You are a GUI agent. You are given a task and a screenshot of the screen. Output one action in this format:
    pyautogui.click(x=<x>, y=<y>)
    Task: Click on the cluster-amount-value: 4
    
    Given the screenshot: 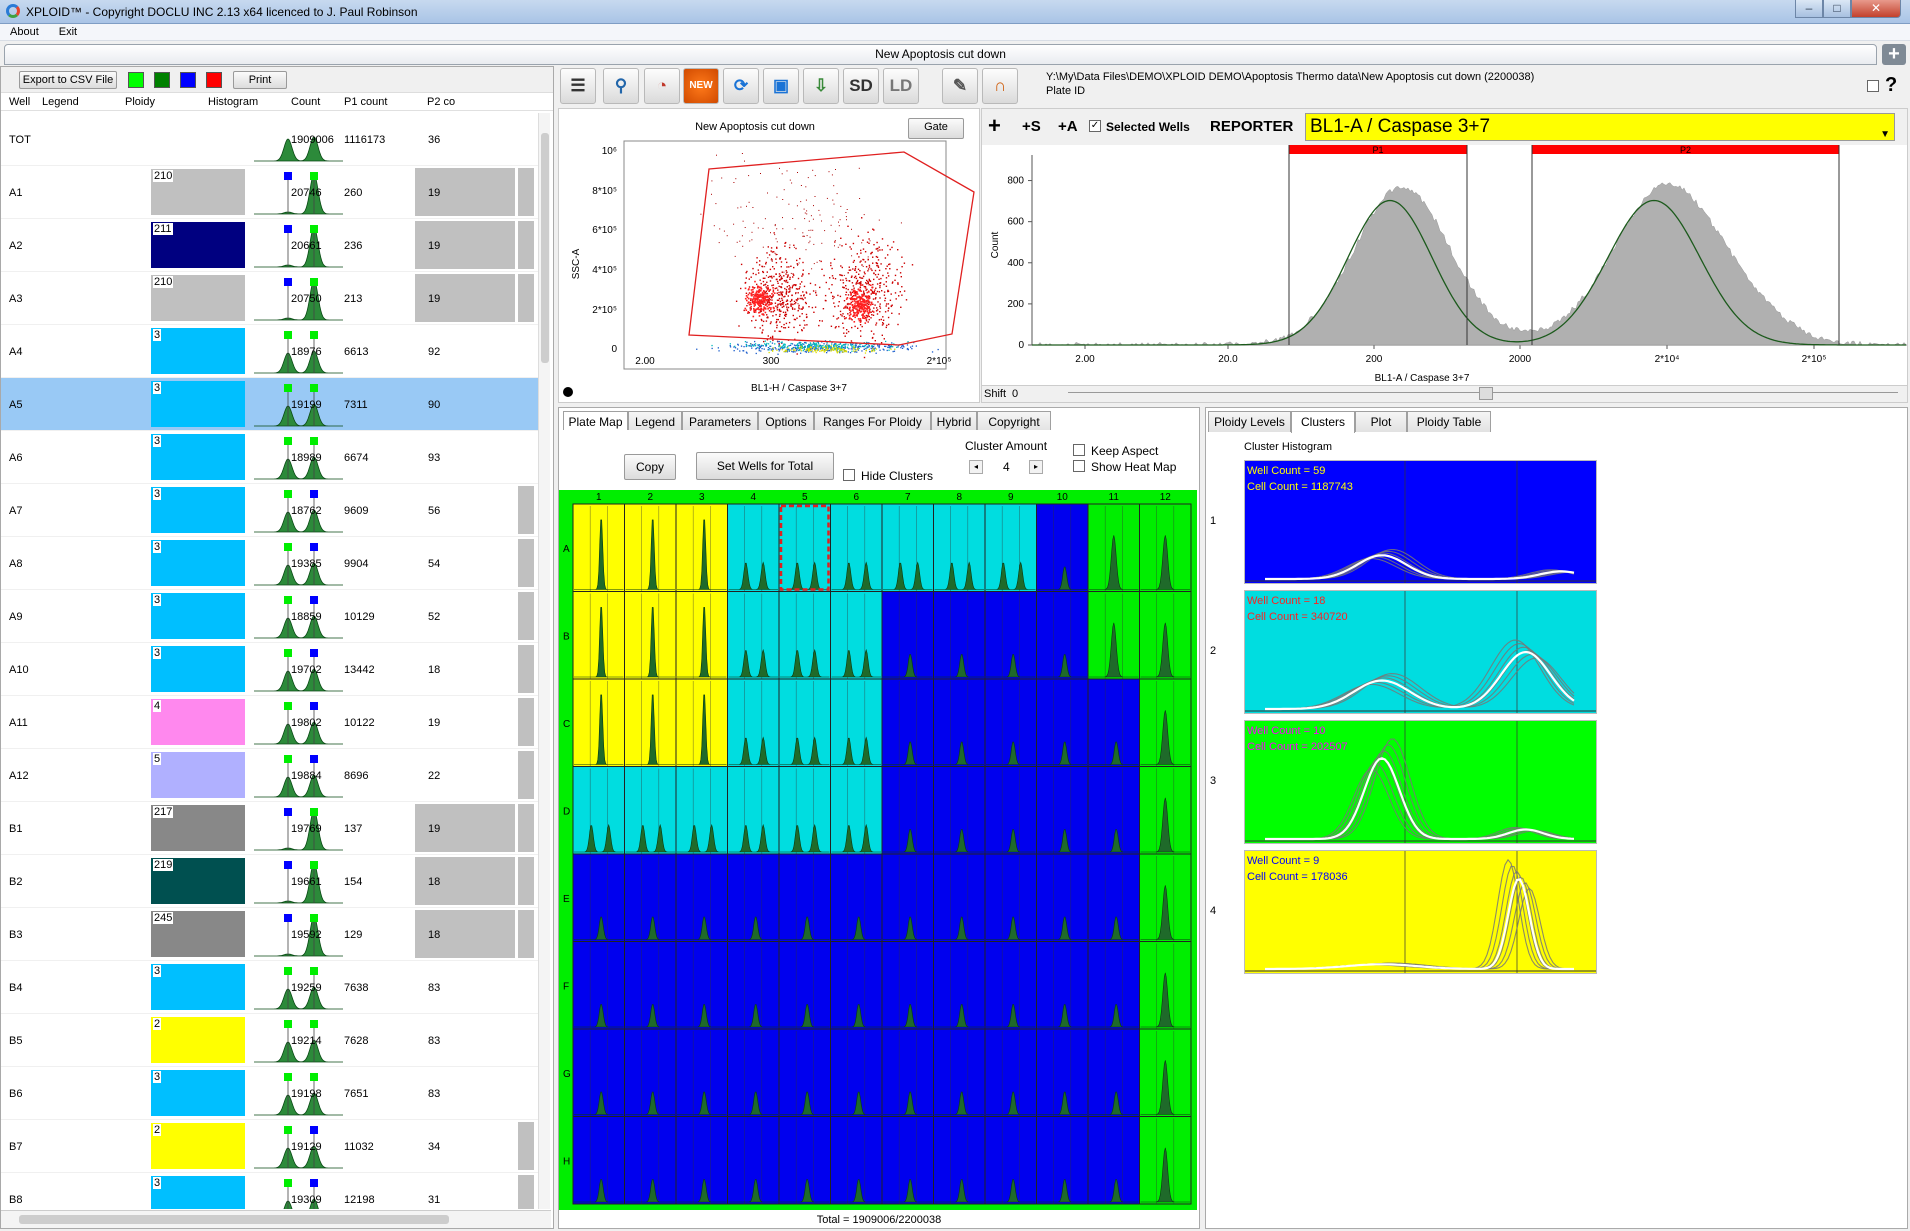 What is the action you would take?
    pyautogui.click(x=1006, y=467)
    